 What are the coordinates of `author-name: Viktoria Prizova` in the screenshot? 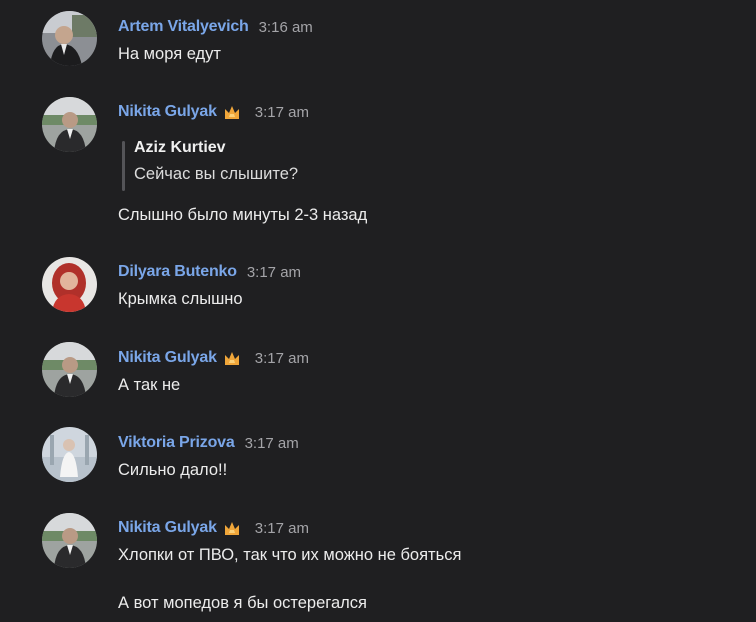 It's located at (176, 443).